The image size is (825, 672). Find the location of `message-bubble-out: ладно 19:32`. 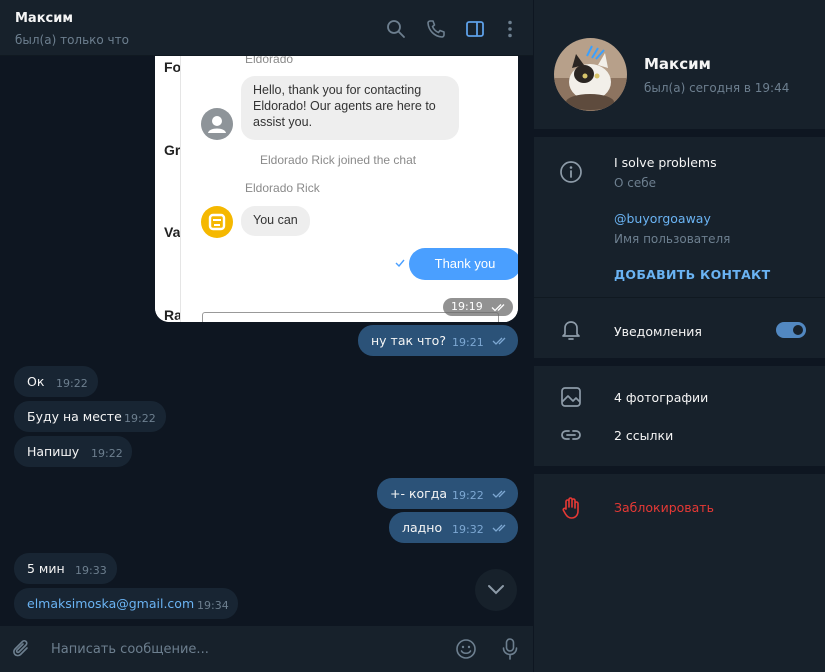

message-bubble-out: ладно 19:32 is located at coordinates (453, 527).